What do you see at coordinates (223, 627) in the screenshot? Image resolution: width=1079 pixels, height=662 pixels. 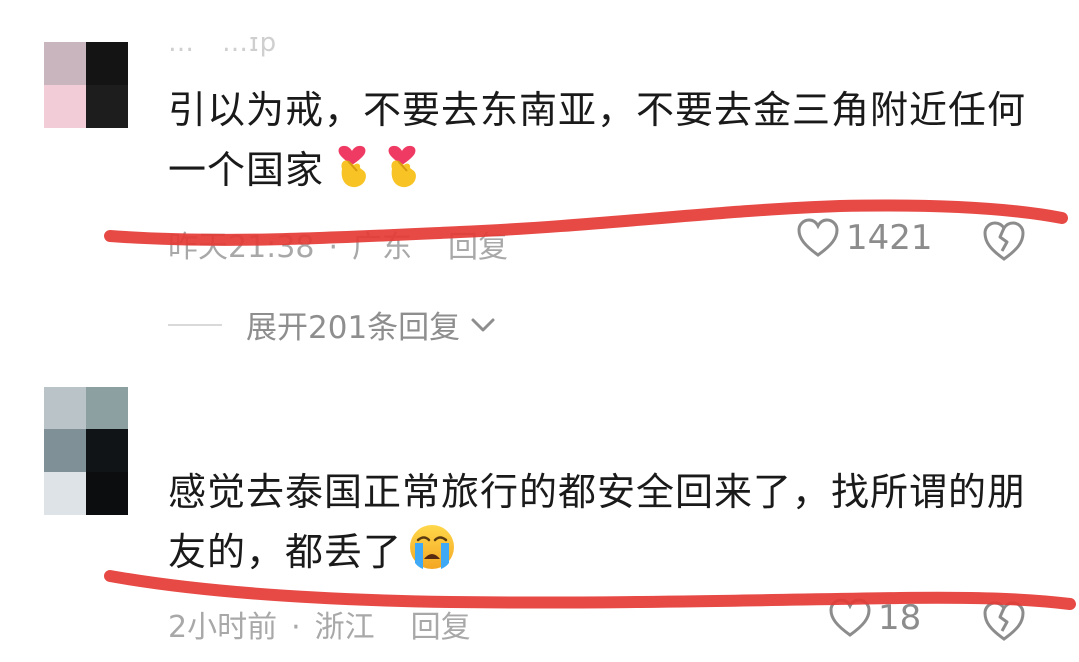 I see `comment-time: 2小时前` at bounding box center [223, 627].